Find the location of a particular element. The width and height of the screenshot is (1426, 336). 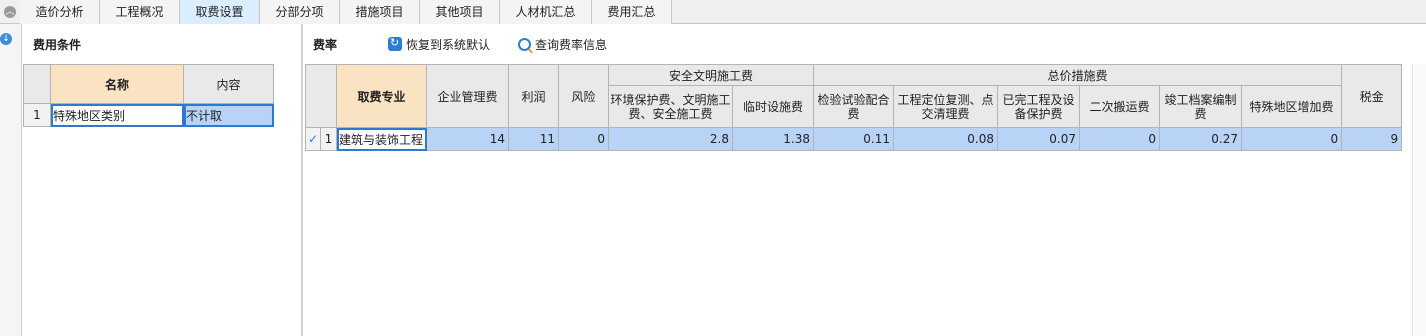

header-fee-major: 取费专业 is located at coordinates (381, 96).